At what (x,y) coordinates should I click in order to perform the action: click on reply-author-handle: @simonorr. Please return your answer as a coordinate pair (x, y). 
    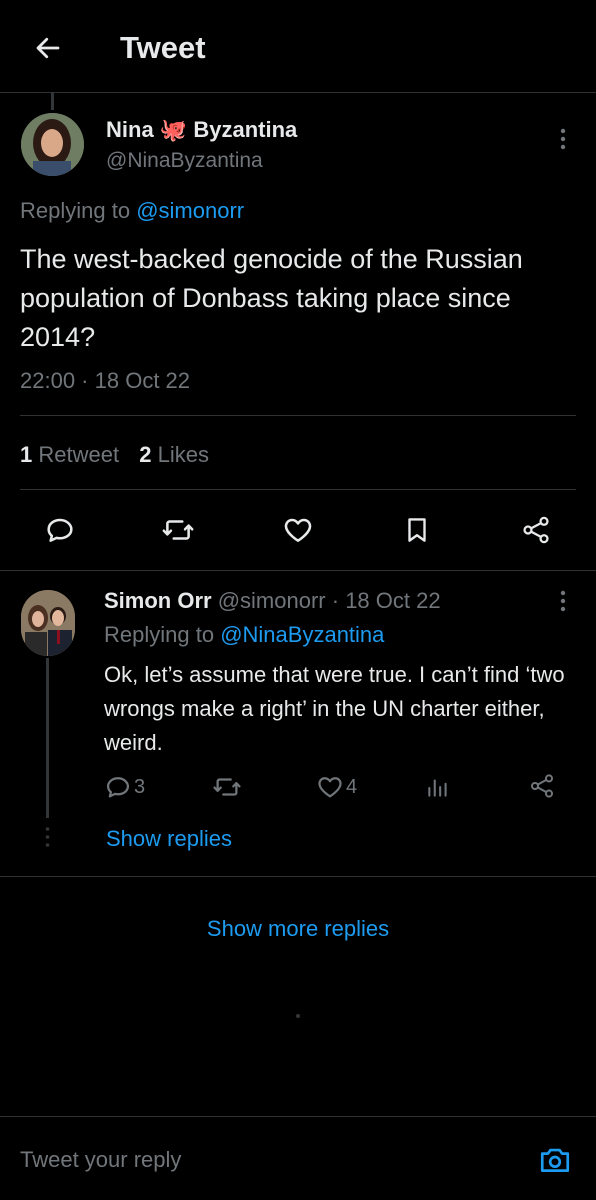
    Looking at the image, I should click on (272, 600).